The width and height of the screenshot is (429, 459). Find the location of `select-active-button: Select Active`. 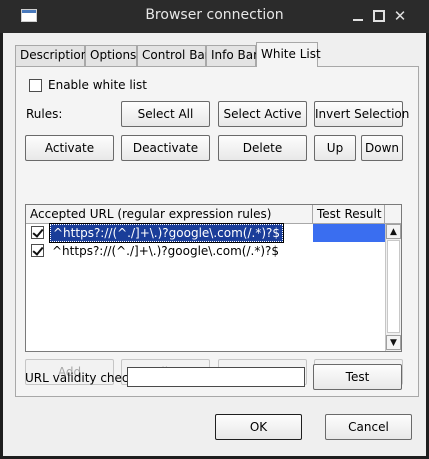

select-active-button: Select Active is located at coordinates (262, 114).